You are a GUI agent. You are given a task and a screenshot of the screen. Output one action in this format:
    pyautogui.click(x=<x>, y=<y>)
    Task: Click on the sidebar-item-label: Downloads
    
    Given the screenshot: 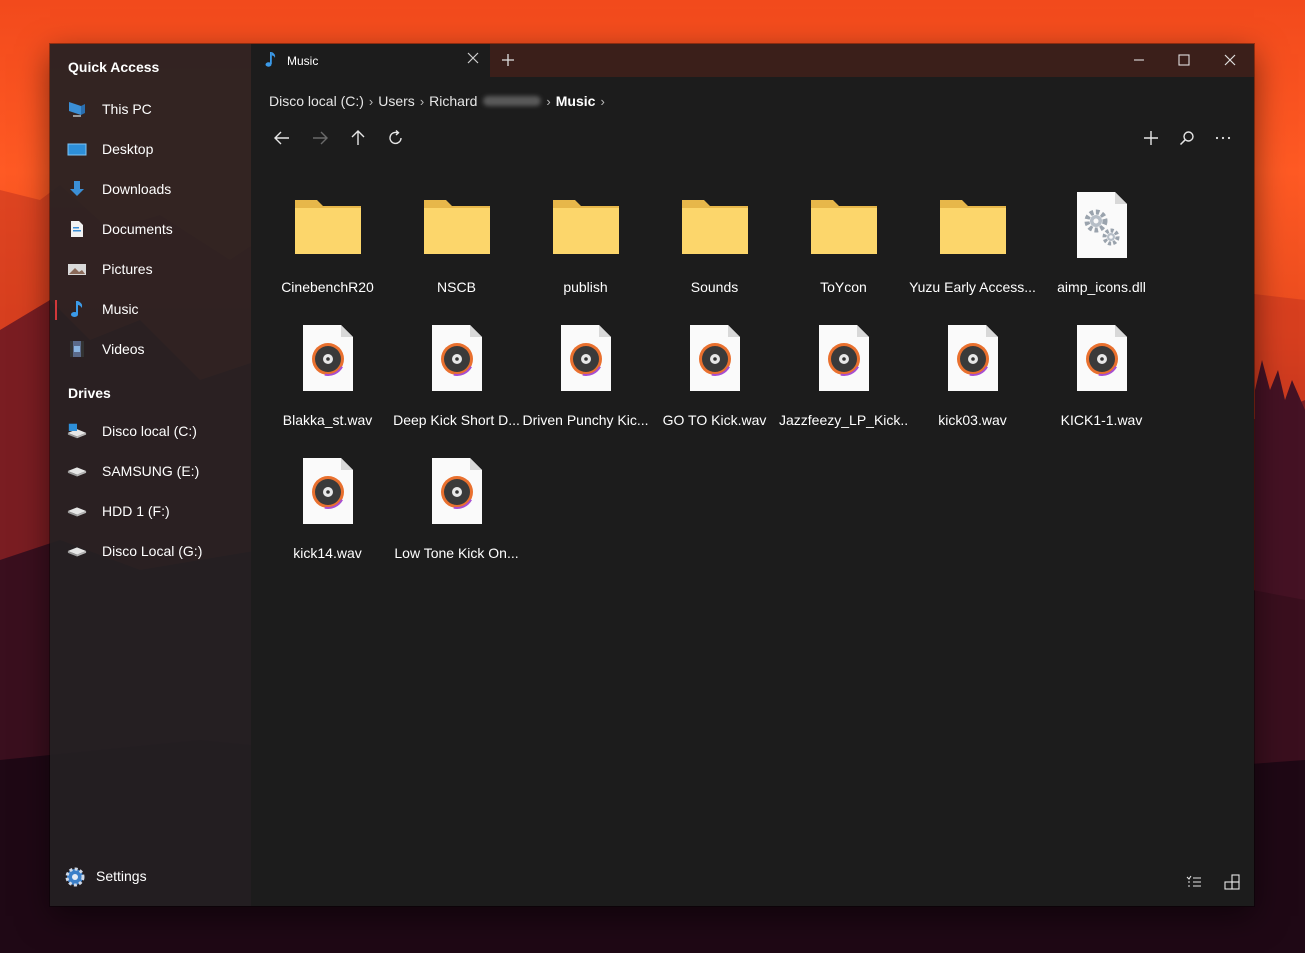 What is the action you would take?
    pyautogui.click(x=137, y=189)
    